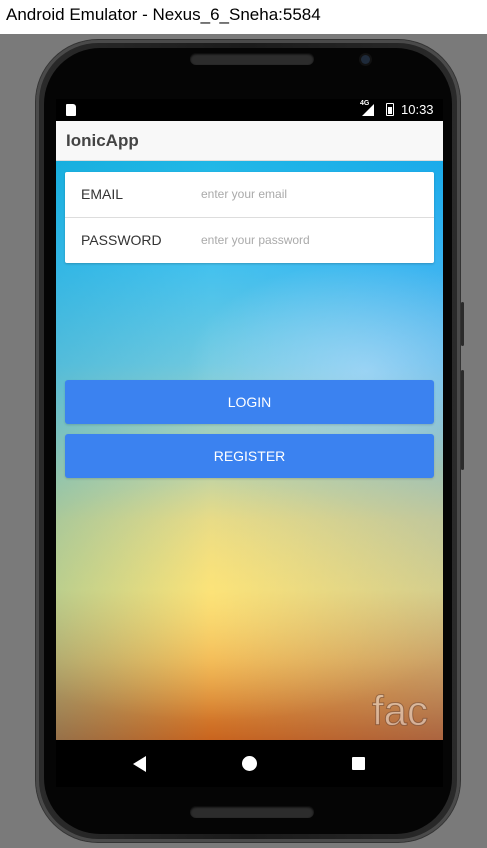 This screenshot has width=487, height=848. I want to click on battery-icon, so click(390, 109).